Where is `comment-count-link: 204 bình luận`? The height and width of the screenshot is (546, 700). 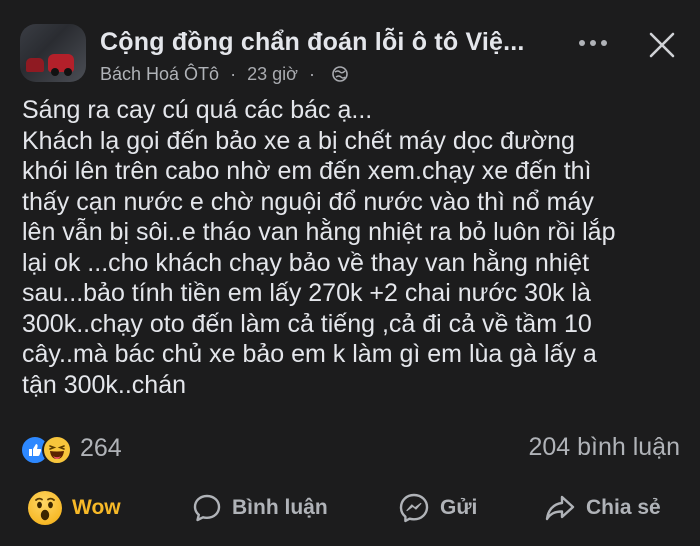
comment-count-link: 204 bình luận is located at coordinates (604, 447).